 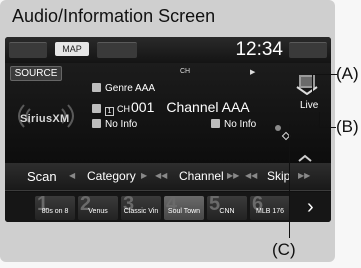 I want to click on channel-number: 001, so click(x=143, y=107).